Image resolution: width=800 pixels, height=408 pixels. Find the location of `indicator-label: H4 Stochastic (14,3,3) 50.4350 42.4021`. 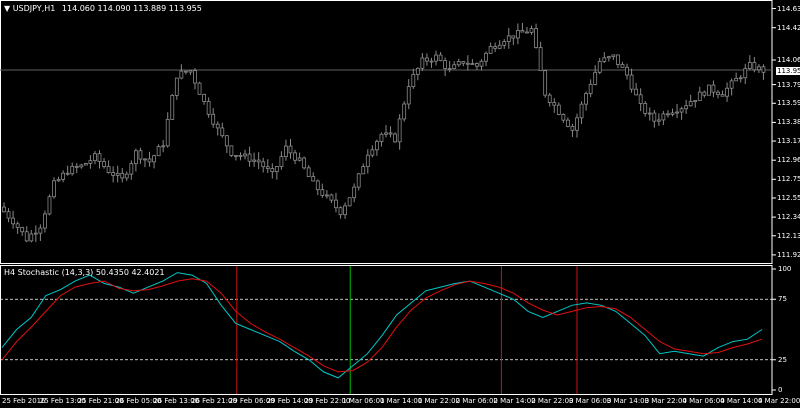

indicator-label: H4 Stochastic (14,3,3) 50.4350 42.4021 is located at coordinates (84, 272).